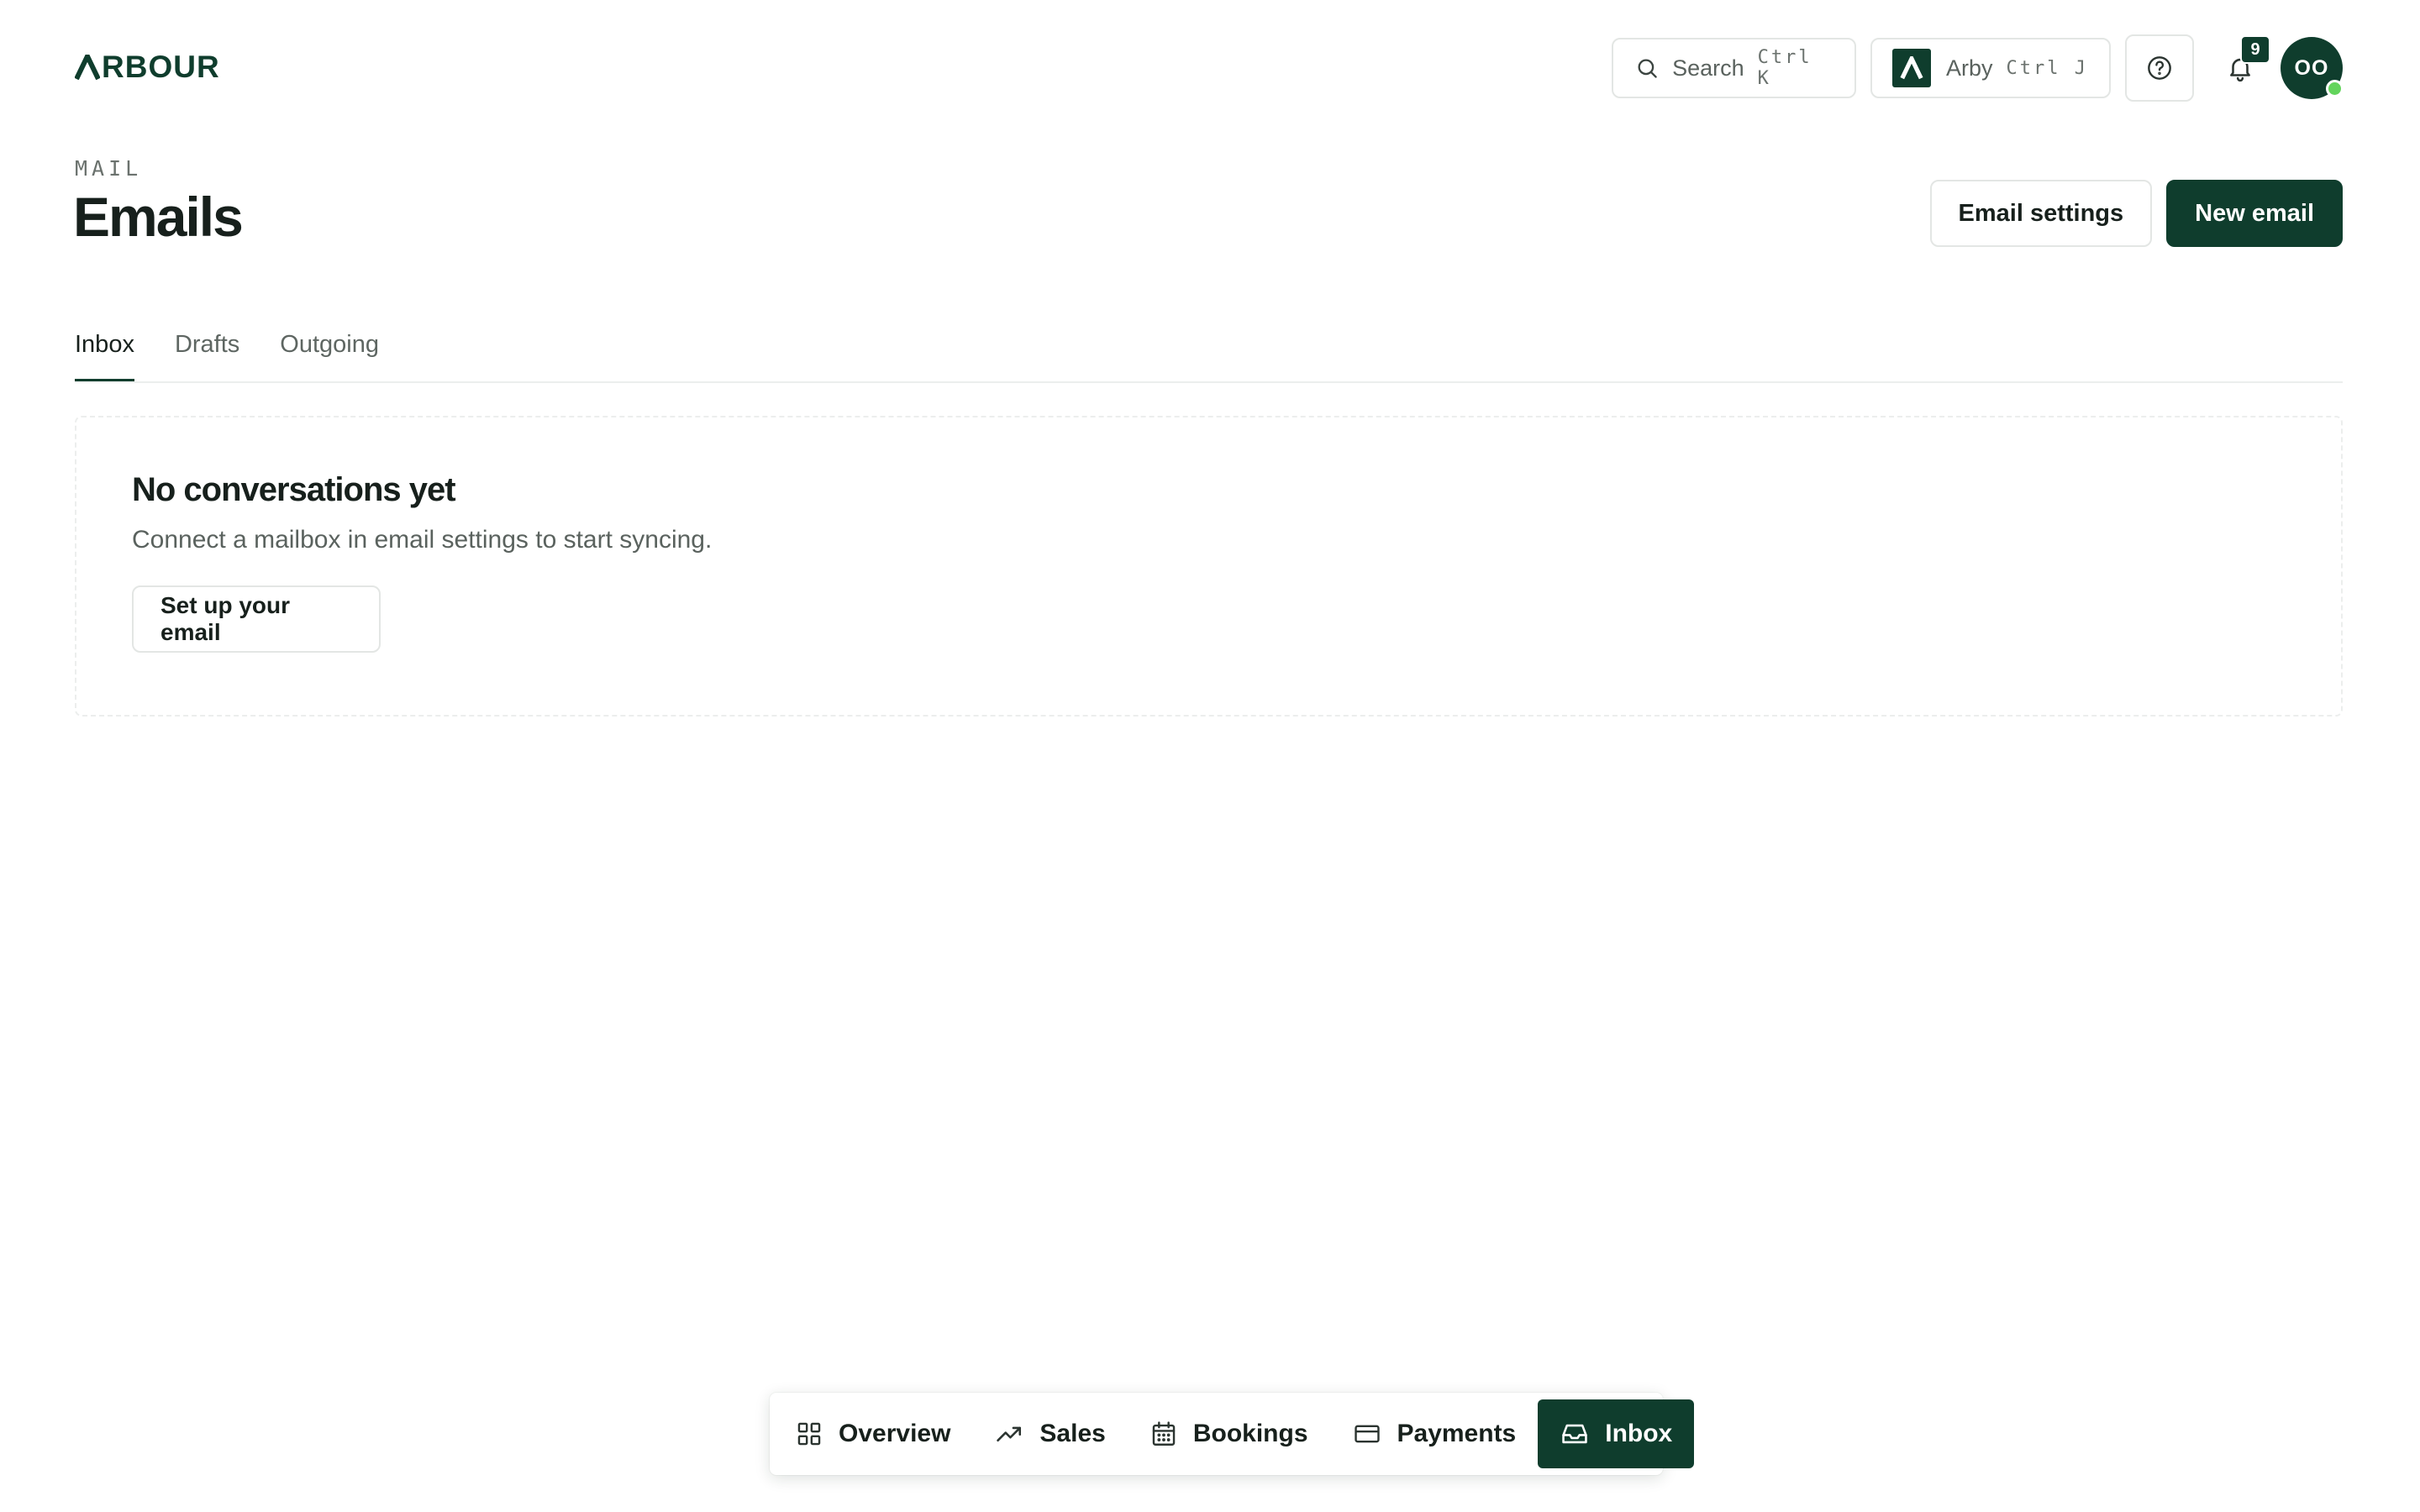 This screenshot has height=1512, width=2420. I want to click on search-shortcut: Ctrl K, so click(1785, 68).